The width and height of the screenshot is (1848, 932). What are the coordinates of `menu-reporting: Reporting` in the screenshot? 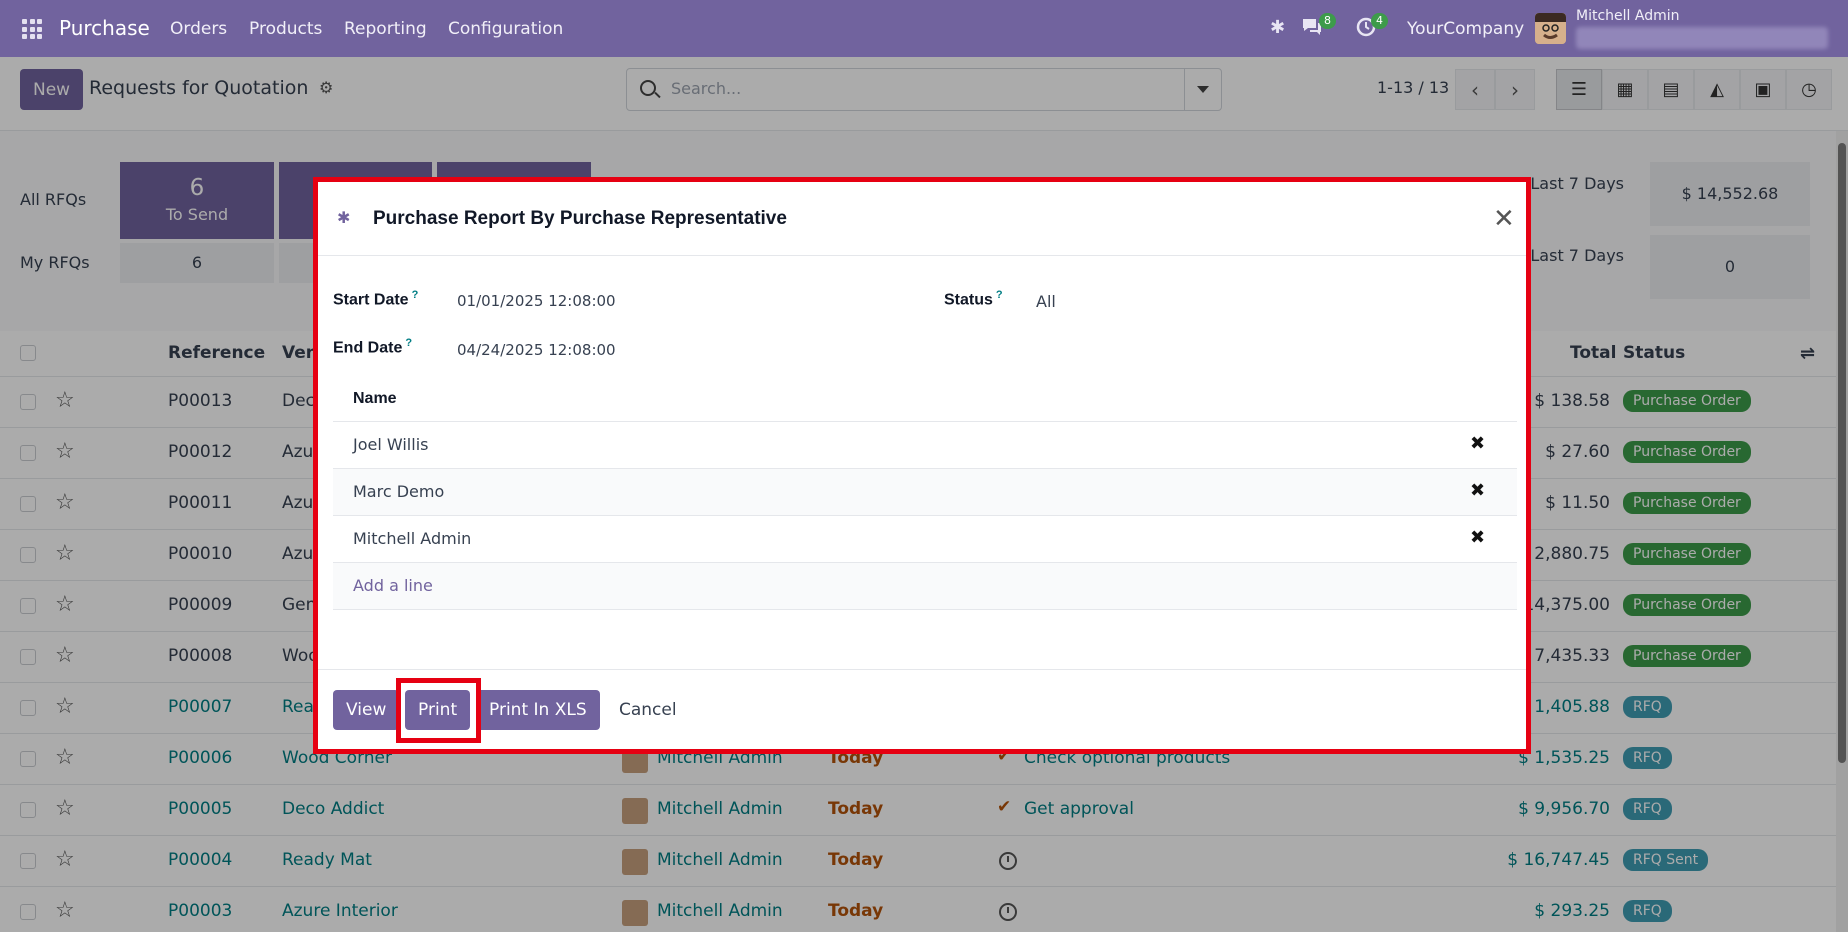 It's located at (385, 29).